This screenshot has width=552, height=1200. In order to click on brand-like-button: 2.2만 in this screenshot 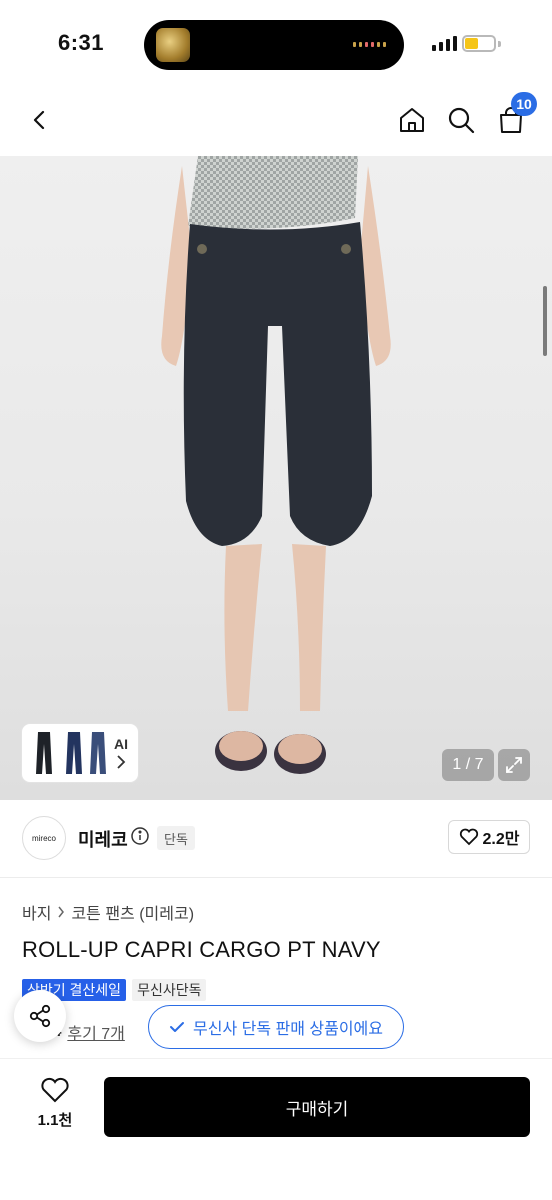, I will do `click(489, 837)`.